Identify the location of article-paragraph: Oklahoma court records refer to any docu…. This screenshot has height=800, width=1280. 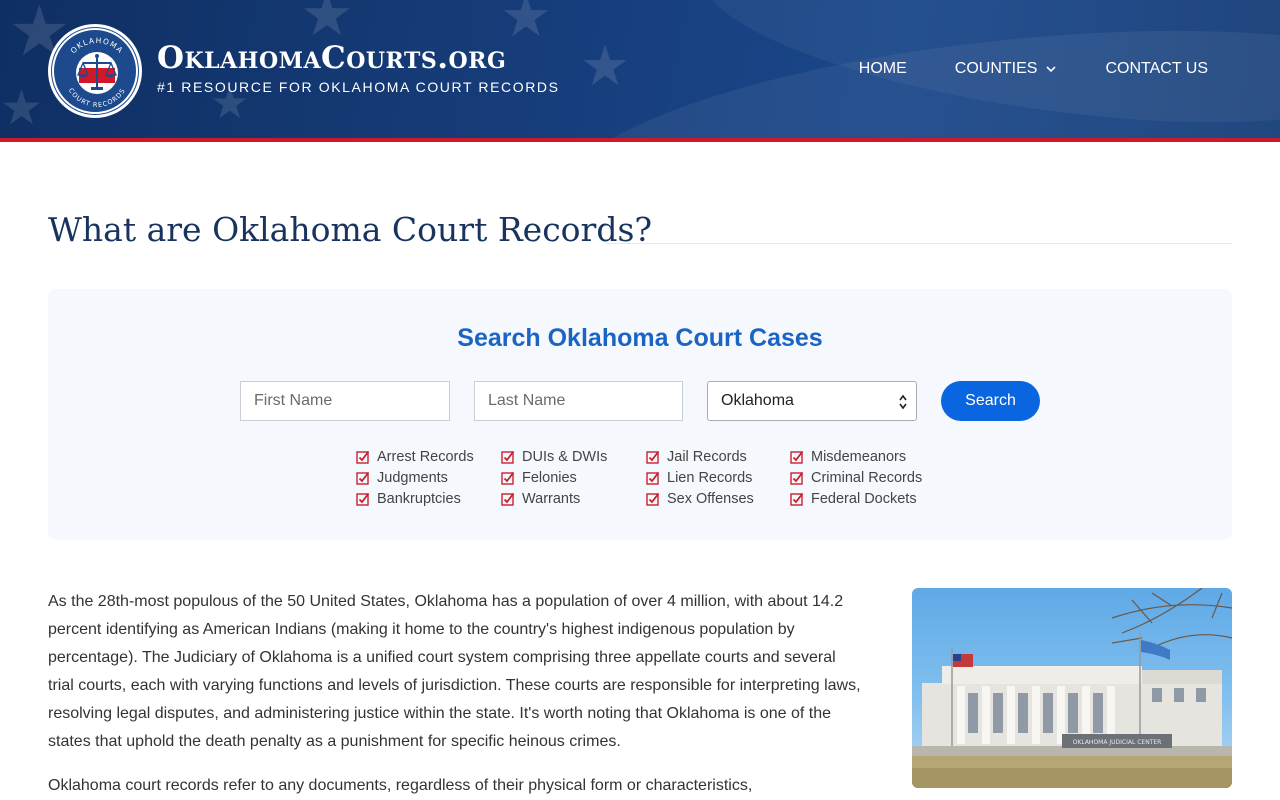
(400, 785).